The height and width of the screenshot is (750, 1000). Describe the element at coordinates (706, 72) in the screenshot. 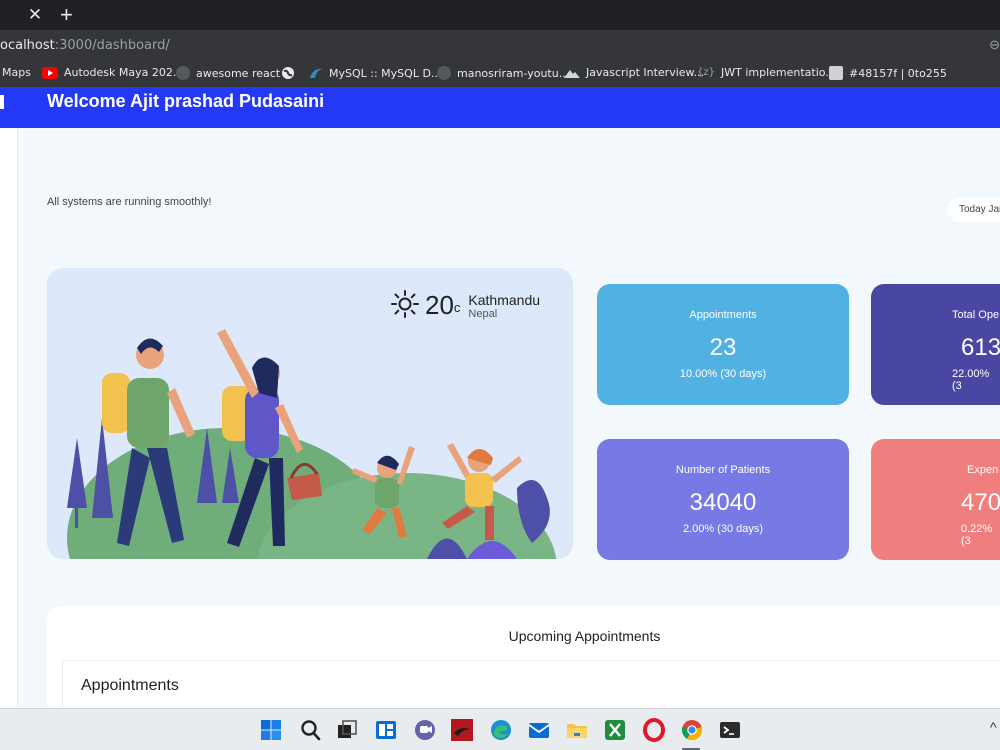

I see `braces-icon: {z}` at that location.